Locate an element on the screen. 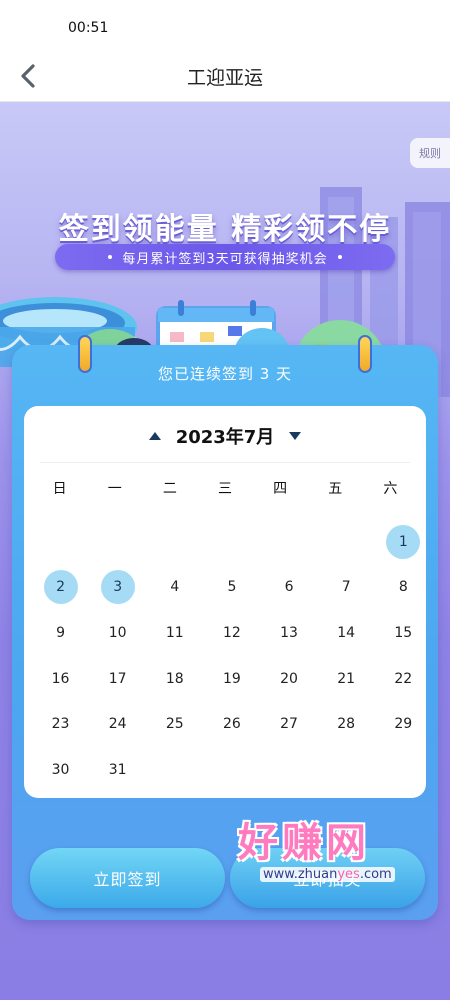 This screenshot has height=1000, width=450. day-number: 24 is located at coordinates (118, 724).